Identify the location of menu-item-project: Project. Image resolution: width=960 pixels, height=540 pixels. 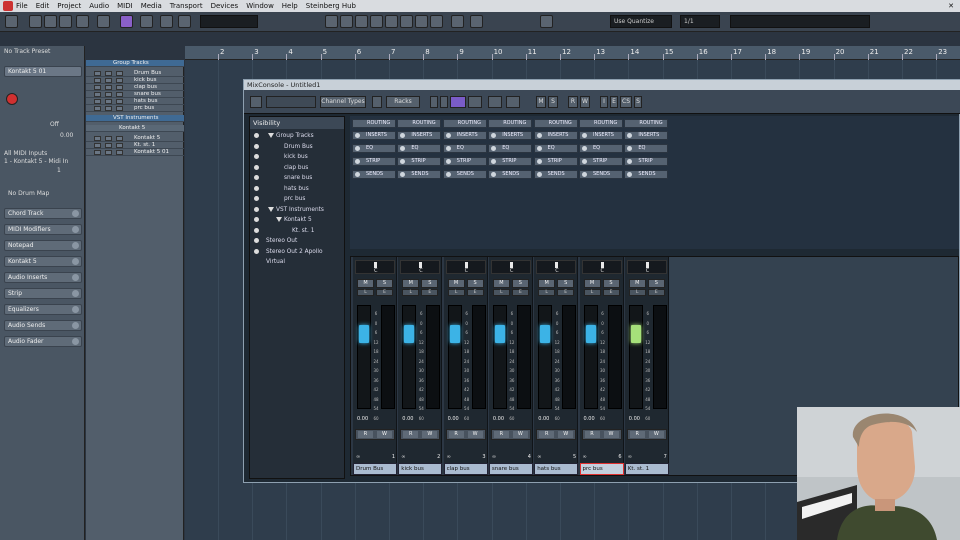
(69, 6).